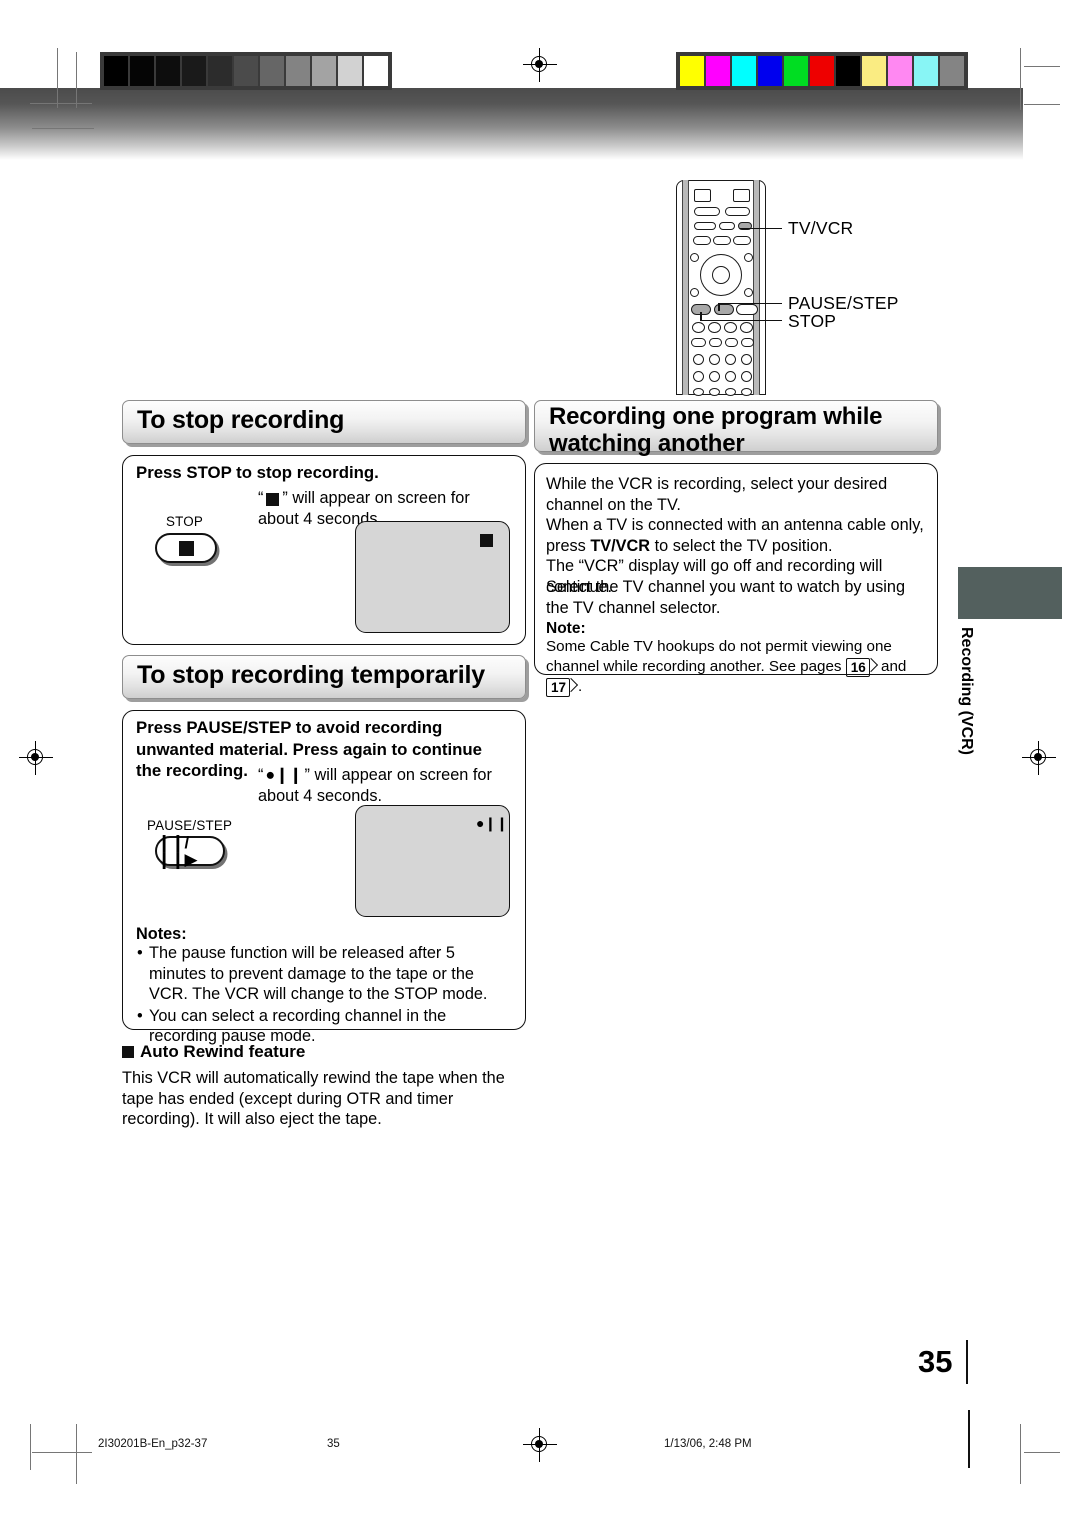 Image resolution: width=1080 pixels, height=1528 pixels. I want to click on remote-button-numpad-r2c2, so click(714, 376).